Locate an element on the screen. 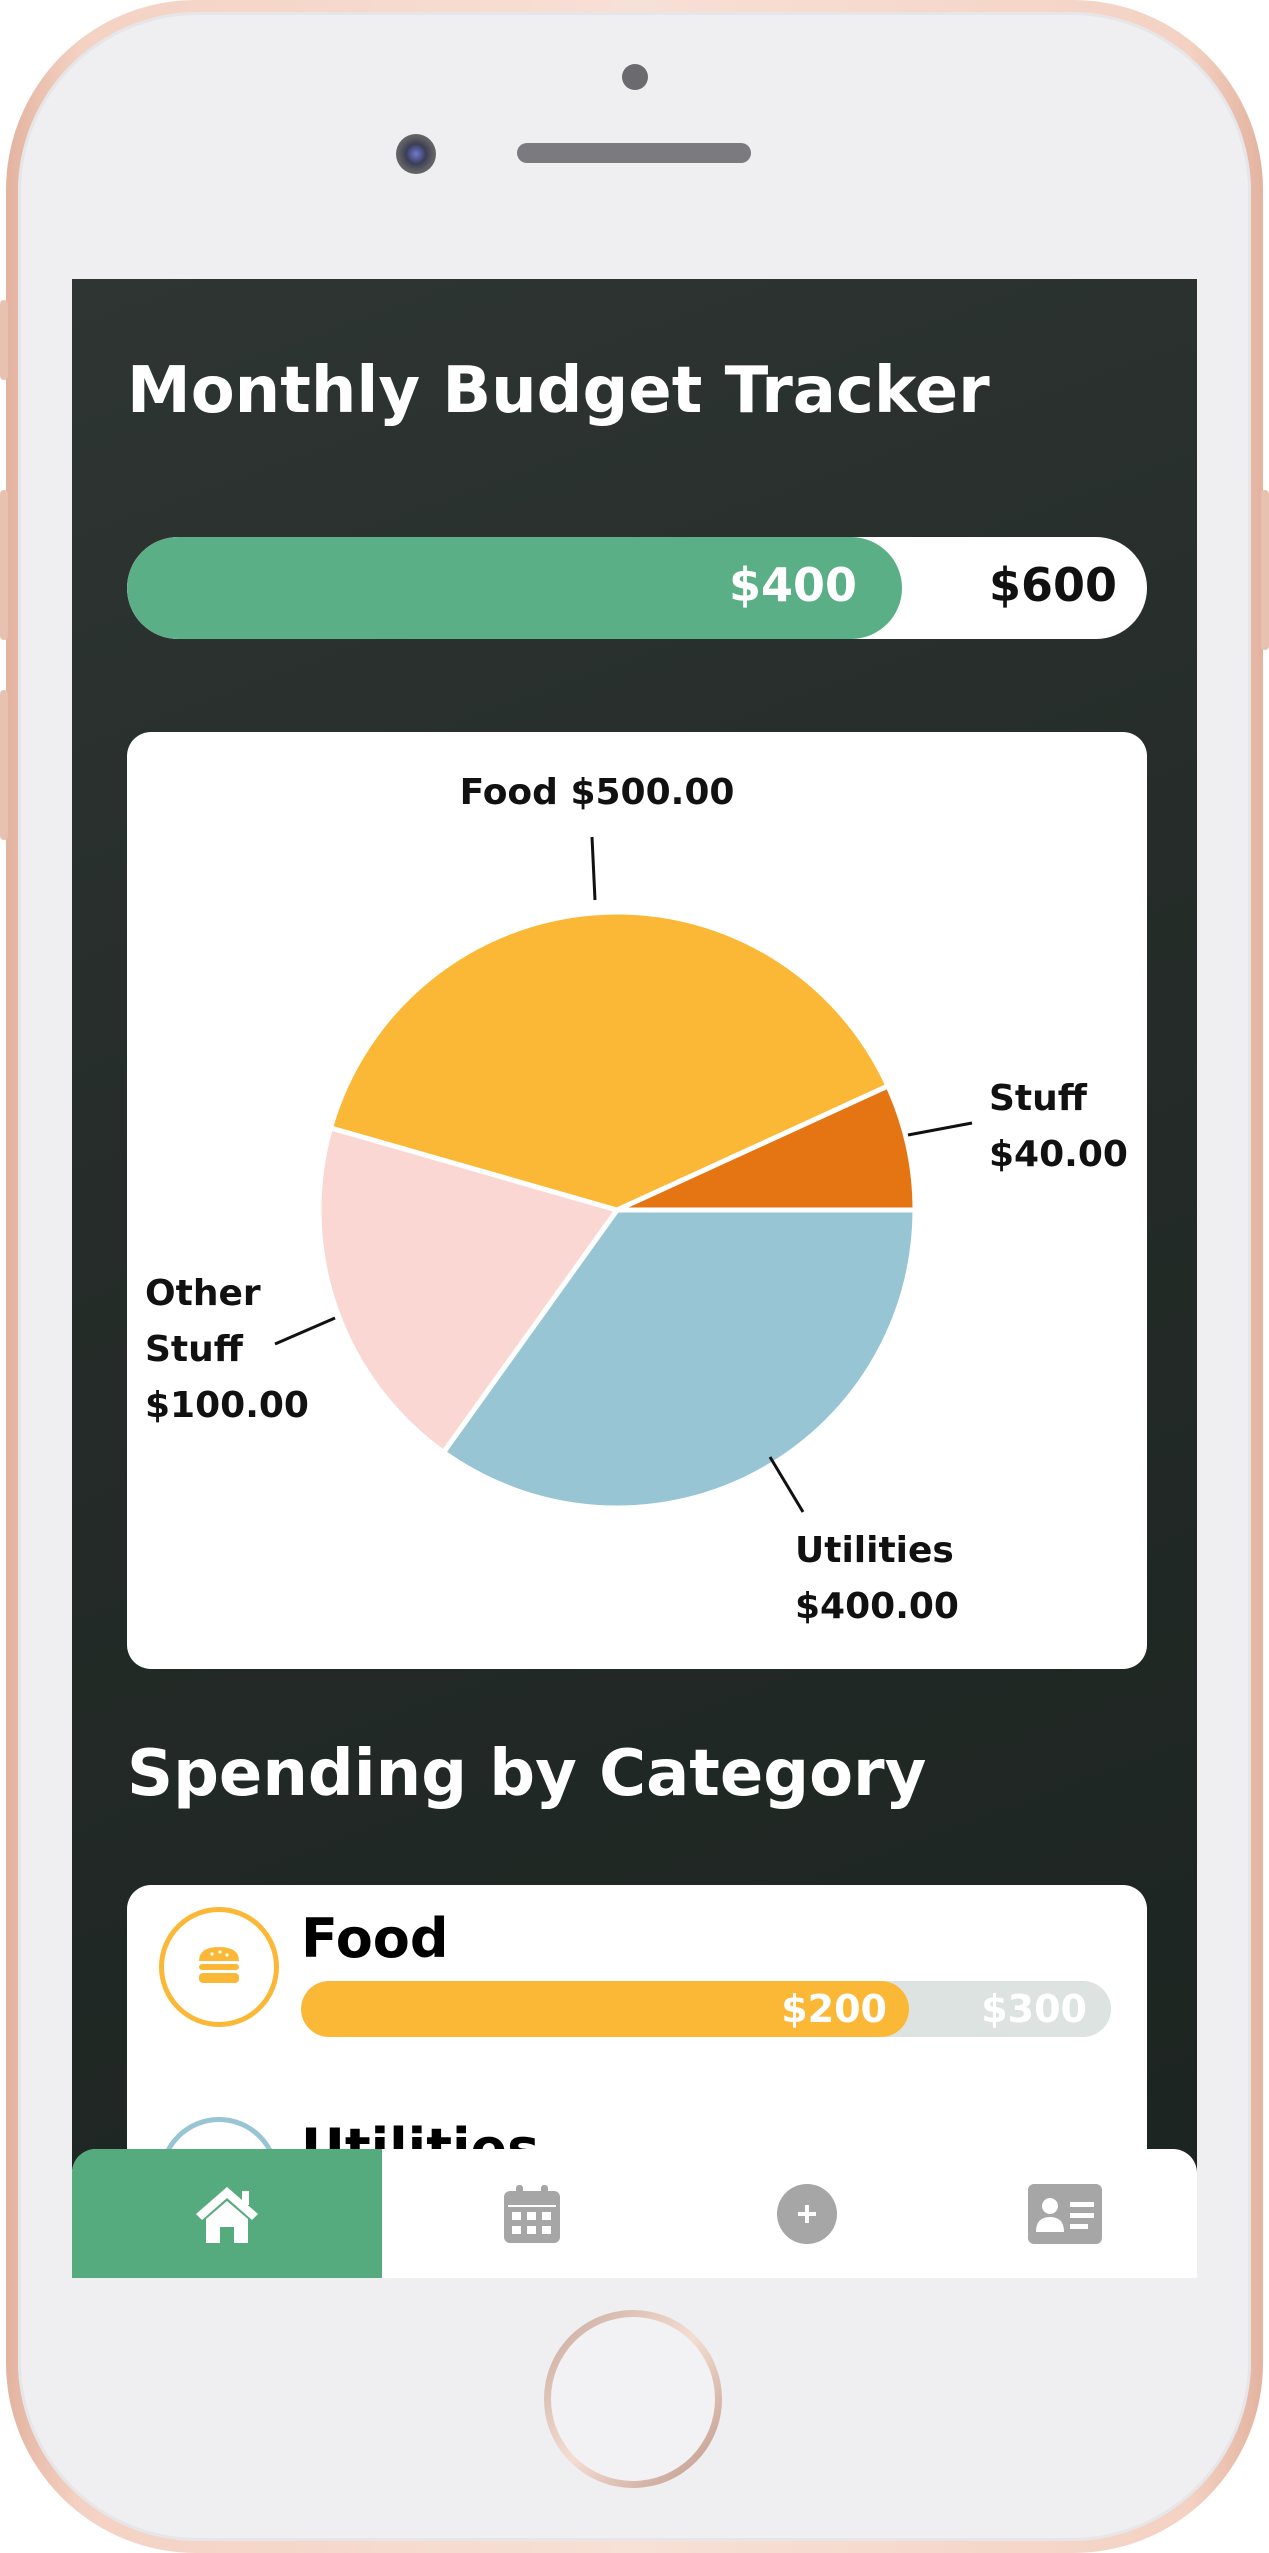 Image resolution: width=1269 pixels, height=2553 pixels. budget-spent-fill: $400 is located at coordinates (514, 588).